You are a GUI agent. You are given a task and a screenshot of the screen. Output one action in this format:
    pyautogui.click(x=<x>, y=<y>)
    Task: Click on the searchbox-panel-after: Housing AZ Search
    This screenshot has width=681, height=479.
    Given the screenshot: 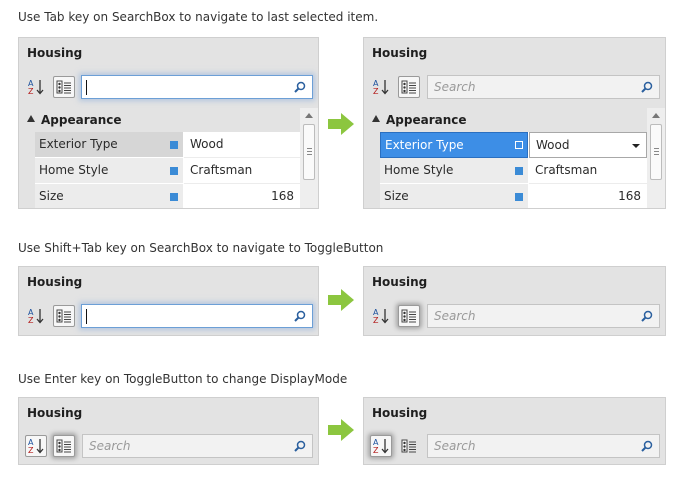 What is the action you would take?
    pyautogui.click(x=514, y=301)
    